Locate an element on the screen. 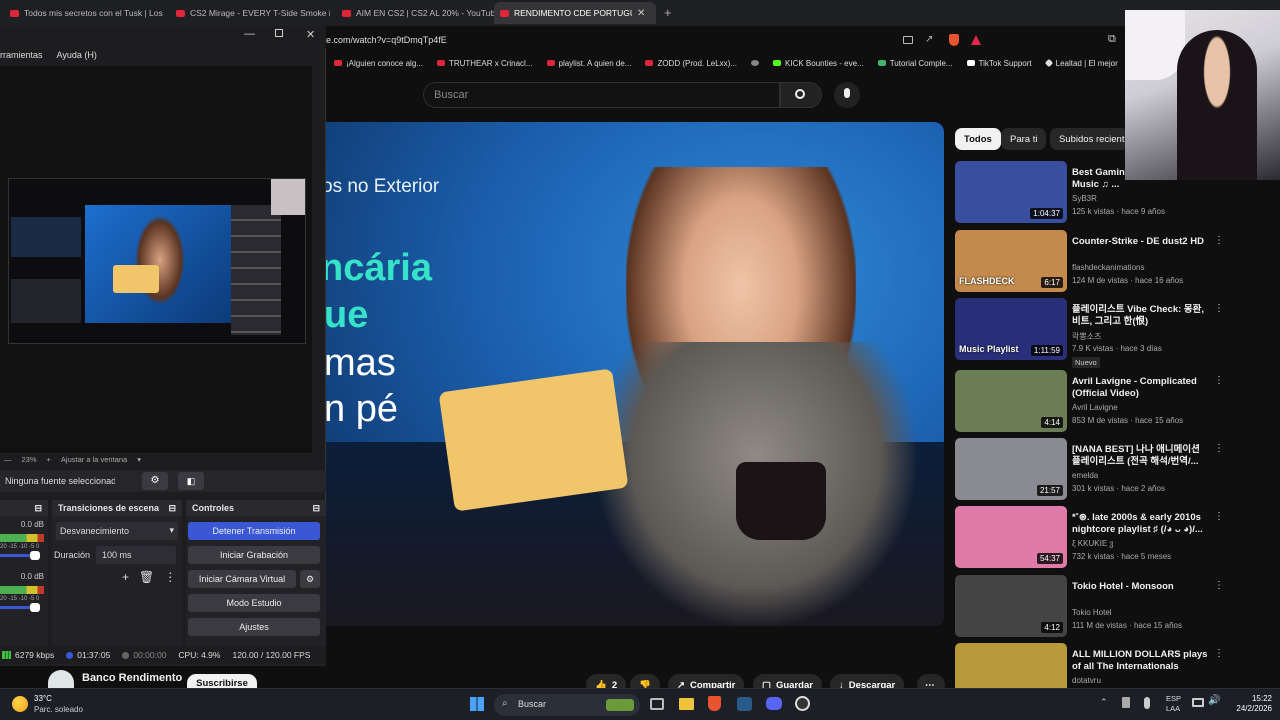 This screenshot has width=1280, height=720. filter-icon: ◧ is located at coordinates (191, 481).